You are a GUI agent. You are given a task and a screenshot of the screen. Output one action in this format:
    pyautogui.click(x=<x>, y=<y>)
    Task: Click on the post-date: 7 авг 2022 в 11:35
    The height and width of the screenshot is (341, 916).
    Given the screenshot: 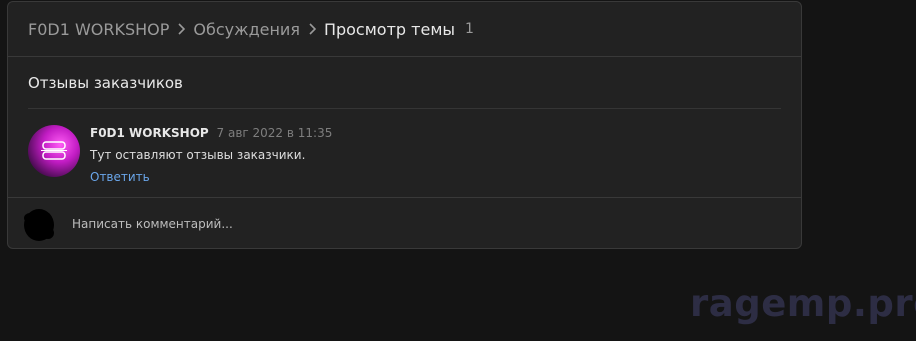 What is the action you would take?
    pyautogui.click(x=274, y=133)
    